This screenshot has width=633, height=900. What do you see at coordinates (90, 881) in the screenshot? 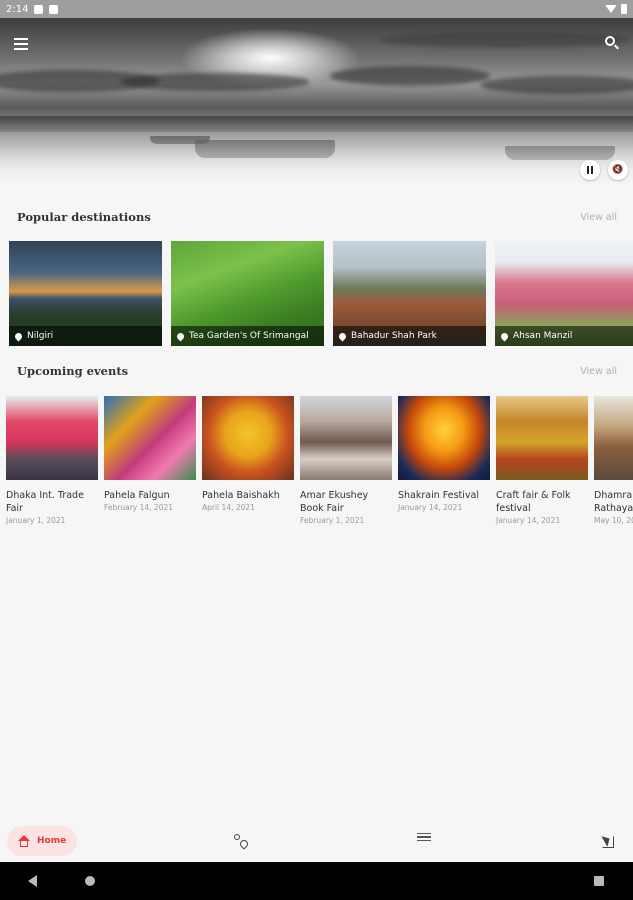
I see `system-home-icon` at bounding box center [90, 881].